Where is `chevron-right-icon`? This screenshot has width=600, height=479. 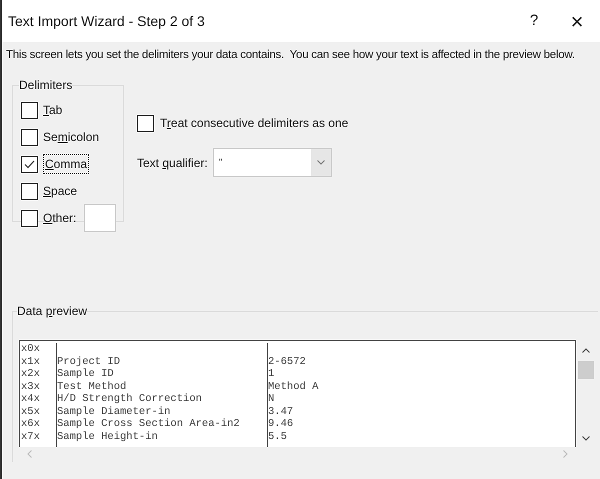
chevron-right-icon is located at coordinates (565, 454).